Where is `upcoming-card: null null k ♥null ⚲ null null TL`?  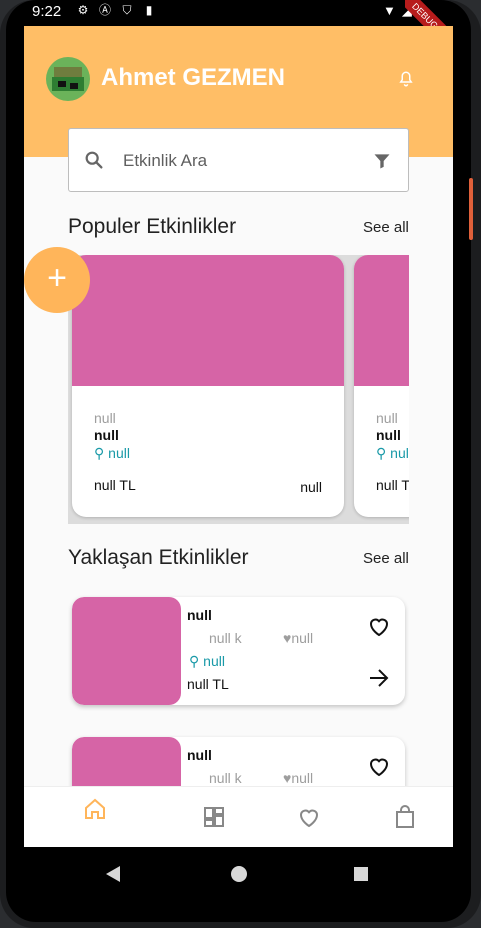 upcoming-card: null null k ♥null ⚲ null null TL is located at coordinates (238, 651).